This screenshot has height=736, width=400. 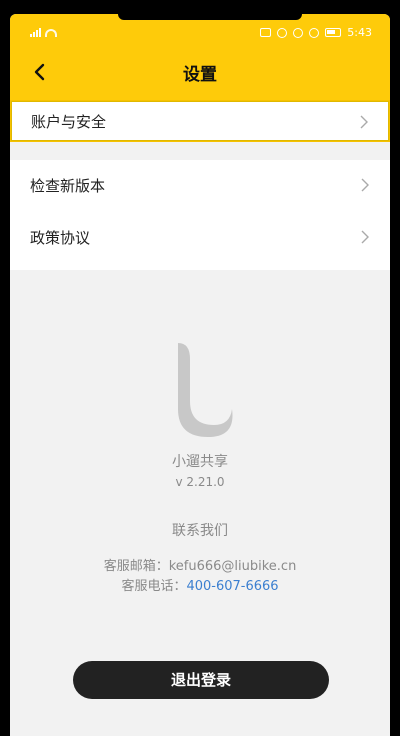 I want to click on status-left, so click(x=43, y=32).